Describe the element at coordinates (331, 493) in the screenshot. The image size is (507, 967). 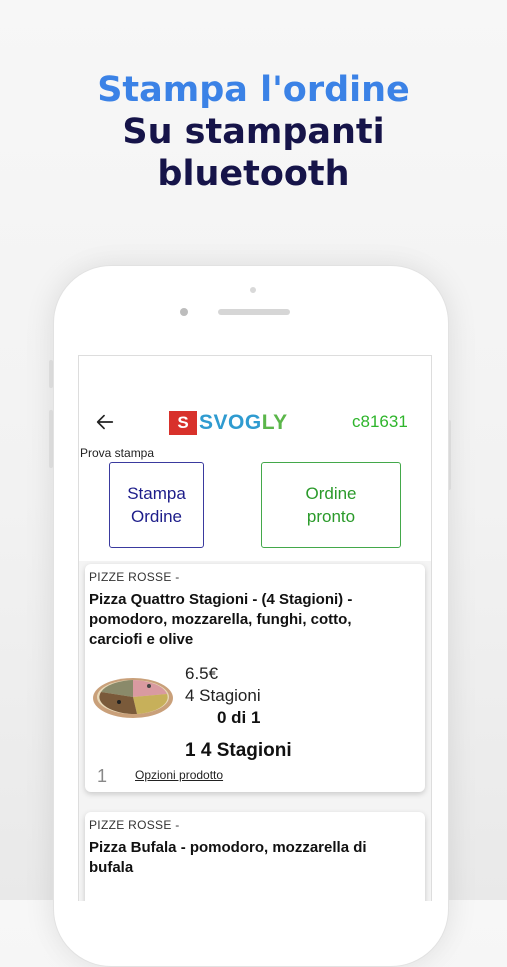
I see `order-ready-label-line1: Ordine` at that location.